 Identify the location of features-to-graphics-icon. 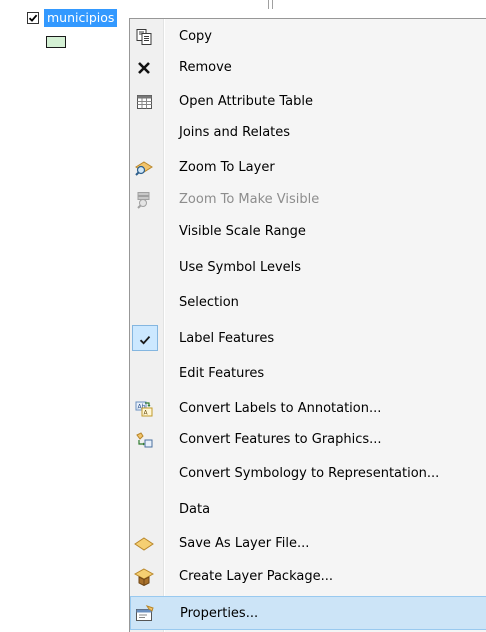
(144, 440).